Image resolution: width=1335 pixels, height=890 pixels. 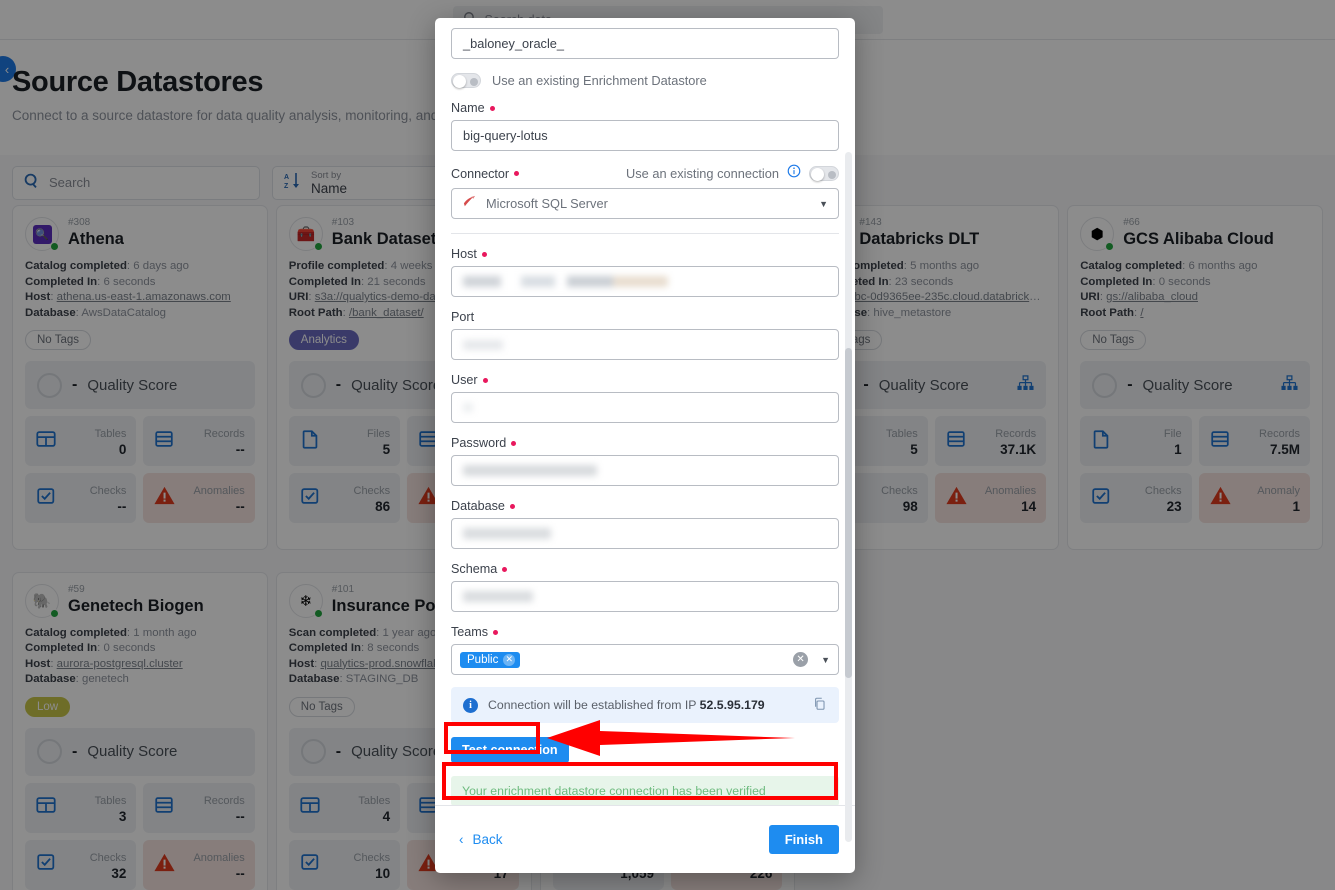 I want to click on name-input-value: big-query-lotus, so click(x=505, y=135).